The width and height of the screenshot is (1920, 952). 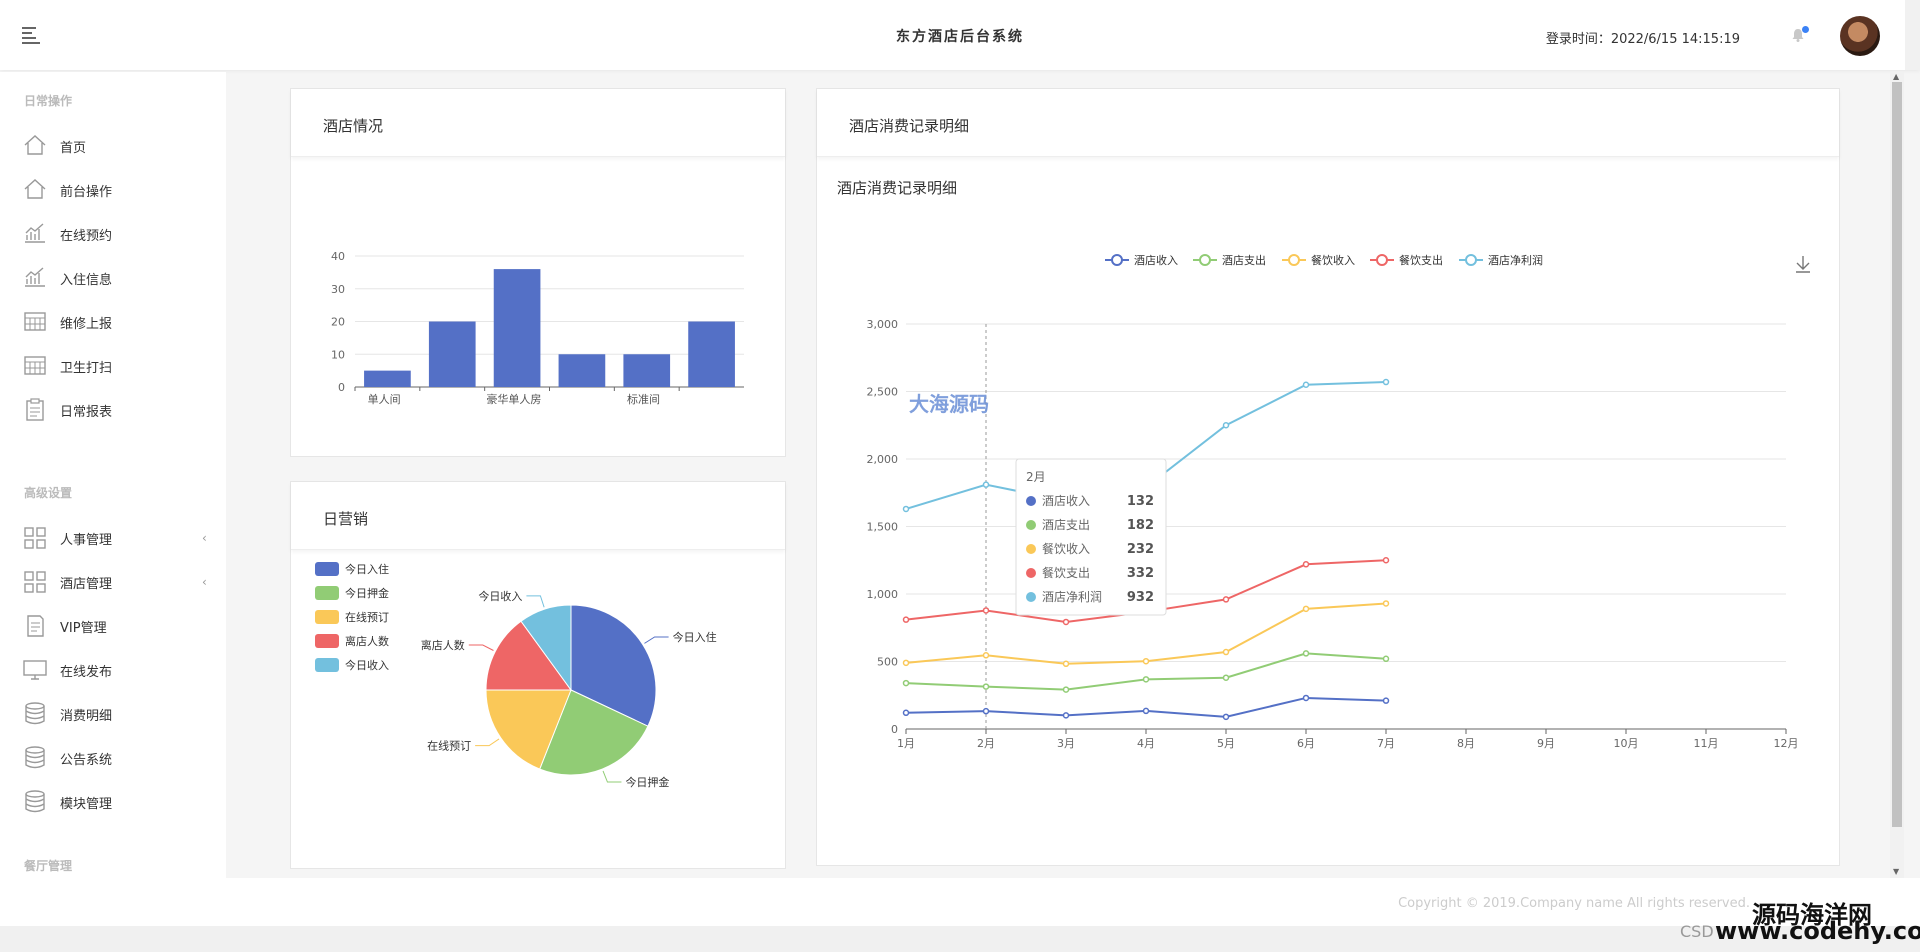 I want to click on scroll-down-icon: ▼, so click(x=1896, y=871).